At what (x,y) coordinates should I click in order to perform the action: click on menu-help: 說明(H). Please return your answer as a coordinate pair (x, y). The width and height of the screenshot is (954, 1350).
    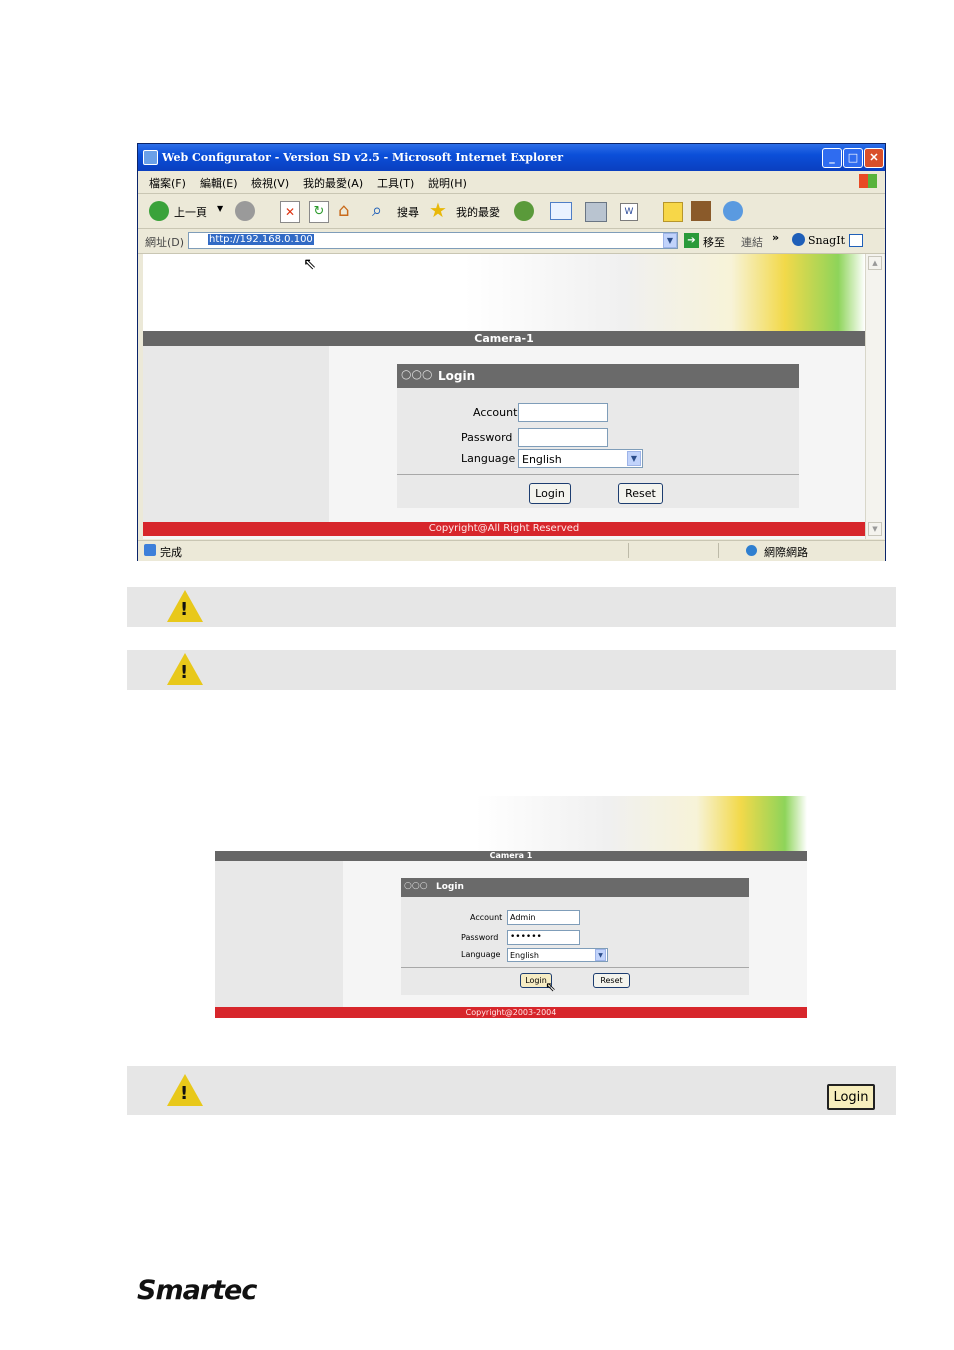
    Looking at the image, I should click on (447, 183).